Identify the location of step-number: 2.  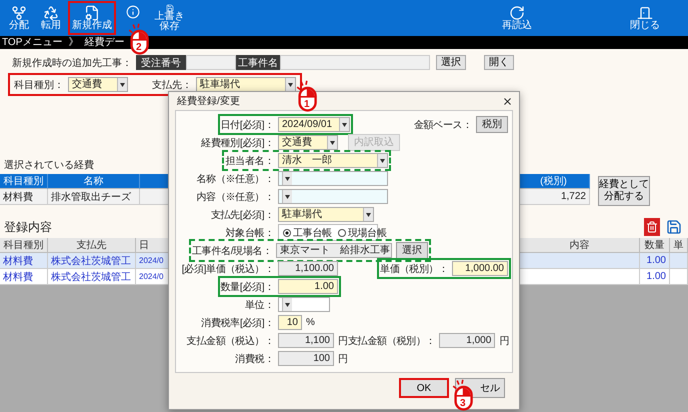
(139, 48).